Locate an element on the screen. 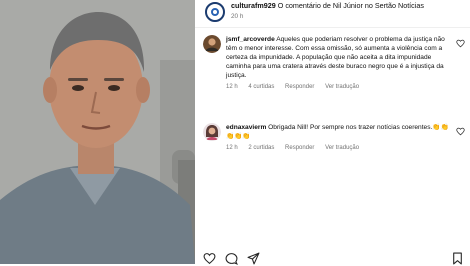 The width and height of the screenshot is (470, 266). header-divider is located at coordinates (332, 27).